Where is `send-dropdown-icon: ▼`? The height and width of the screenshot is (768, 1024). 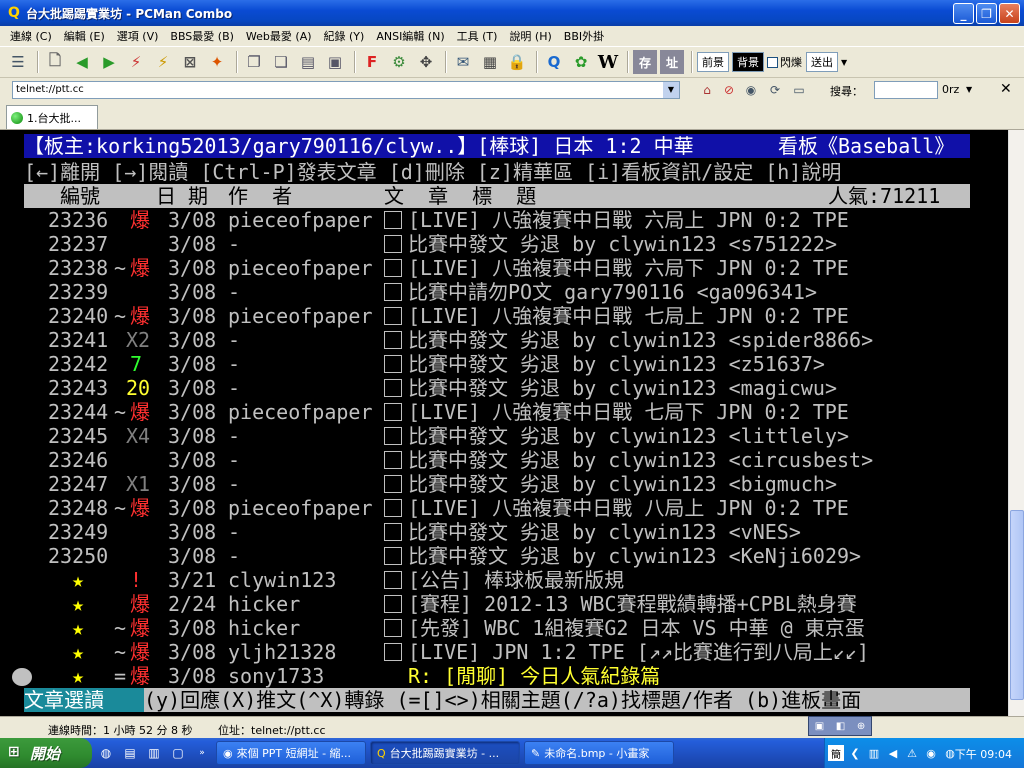
send-dropdown-icon: ▼ is located at coordinates (844, 62).